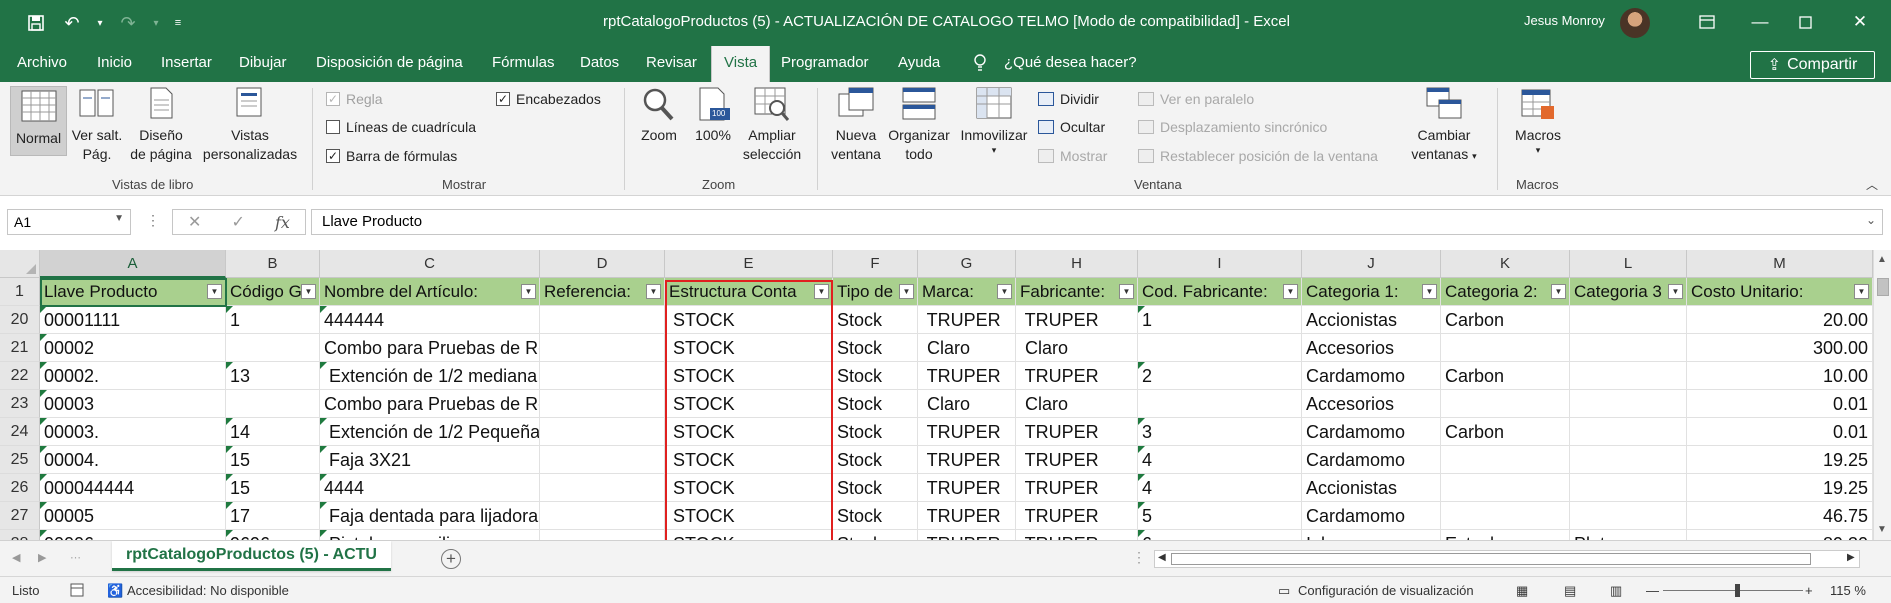 This screenshot has height=603, width=1891. I want to click on table-cell: 444444, so click(430, 320).